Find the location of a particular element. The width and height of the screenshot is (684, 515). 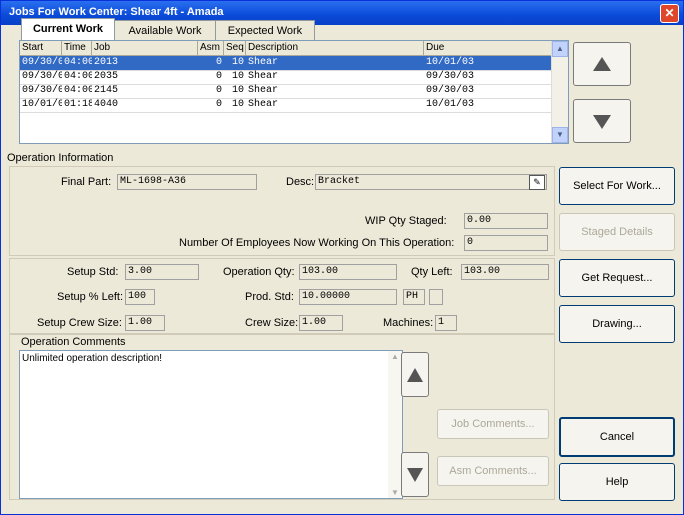

table-row: 09/30/0304:002035010Shear09/30/03 is located at coordinates (286, 77).